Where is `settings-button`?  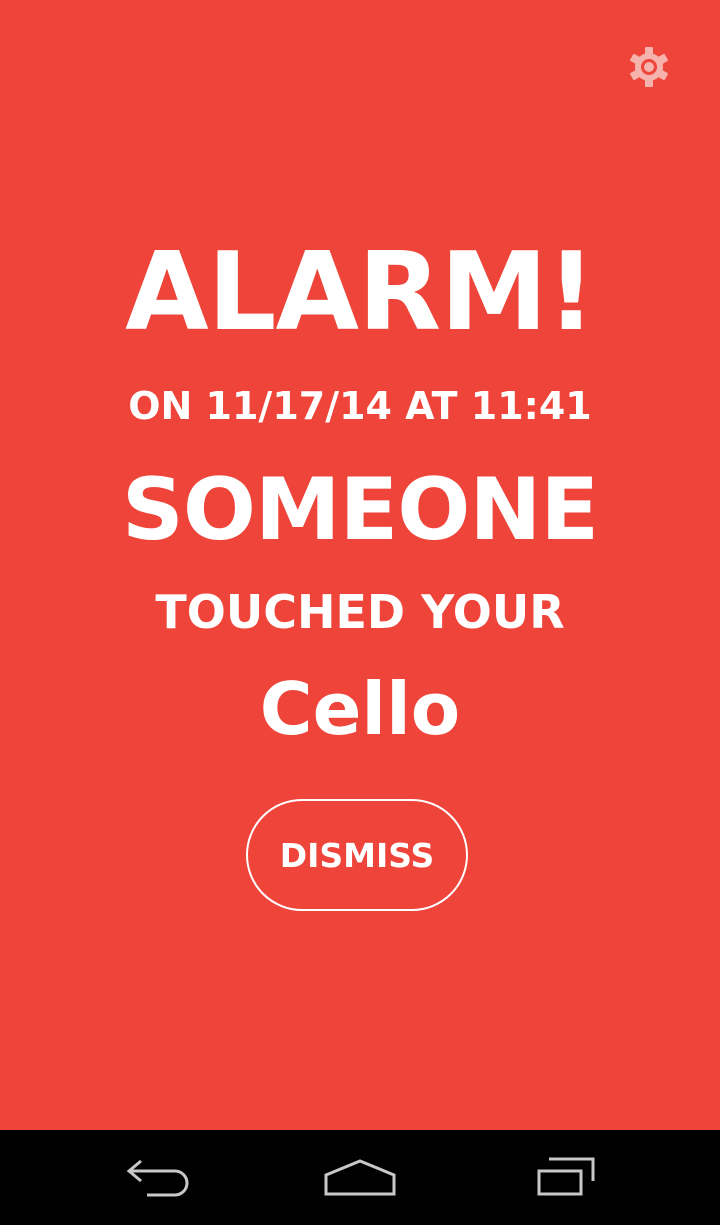
settings-button is located at coordinates (649, 67).